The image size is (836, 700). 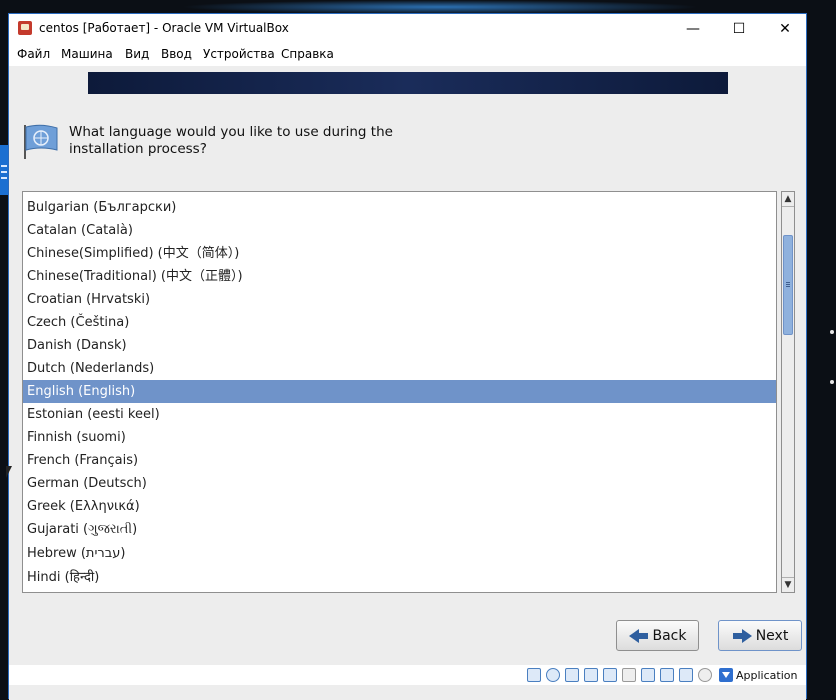 What do you see at coordinates (9, 472) in the screenshot?
I see `mouse-cursor-icon` at bounding box center [9, 472].